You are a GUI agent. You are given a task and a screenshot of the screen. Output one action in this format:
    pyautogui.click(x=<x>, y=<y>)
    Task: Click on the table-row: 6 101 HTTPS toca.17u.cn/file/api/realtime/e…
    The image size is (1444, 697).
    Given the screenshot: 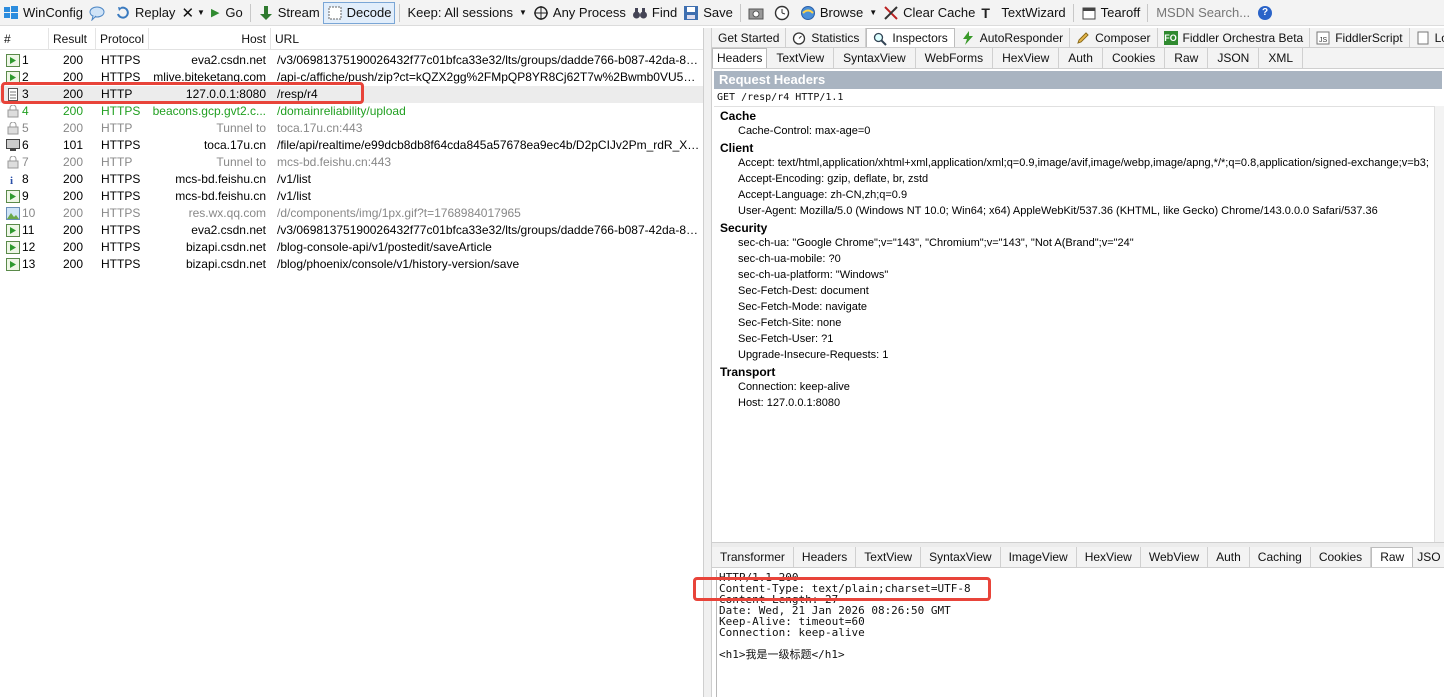 What is the action you would take?
    pyautogui.click(x=351, y=145)
    